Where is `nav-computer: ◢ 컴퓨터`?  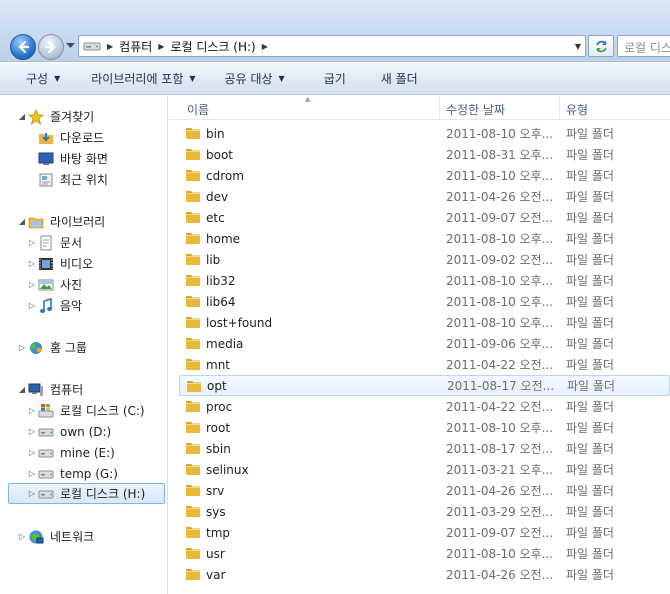
nav-computer: ◢ 컴퓨터 is located at coordinates (99, 389).